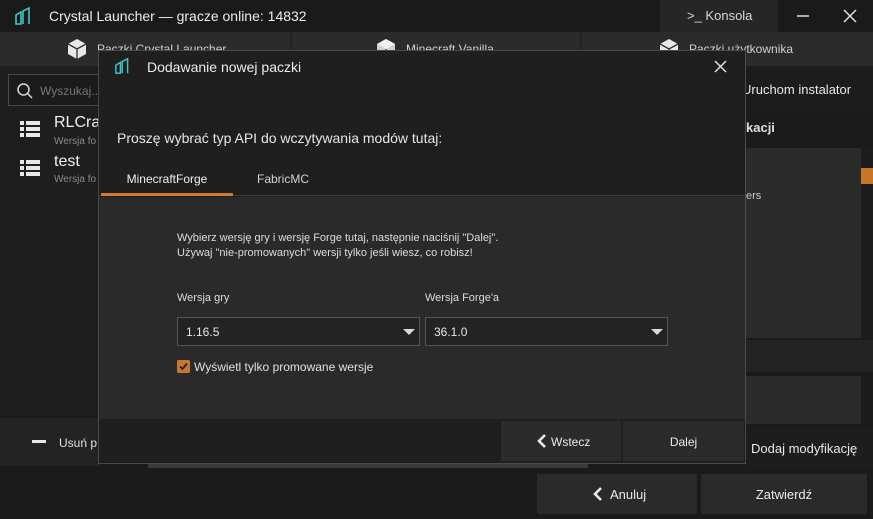 Image resolution: width=873 pixels, height=519 pixels. Describe the element at coordinates (571, 442) in the screenshot. I see `back-label: Wstecz` at that location.